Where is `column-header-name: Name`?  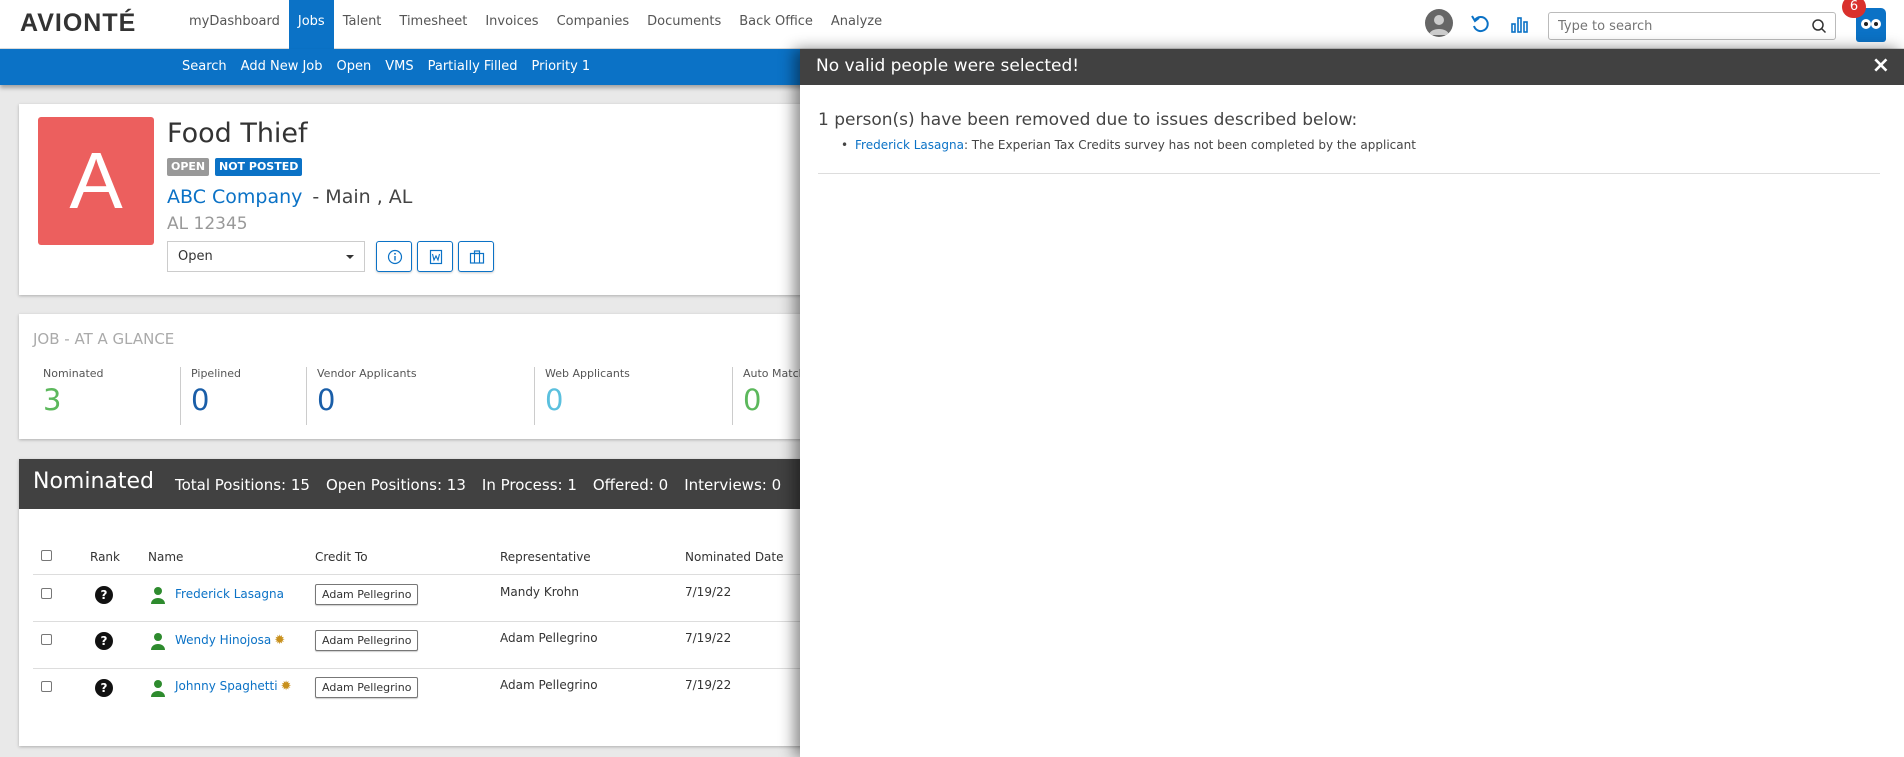
column-header-name: Name is located at coordinates (165, 557).